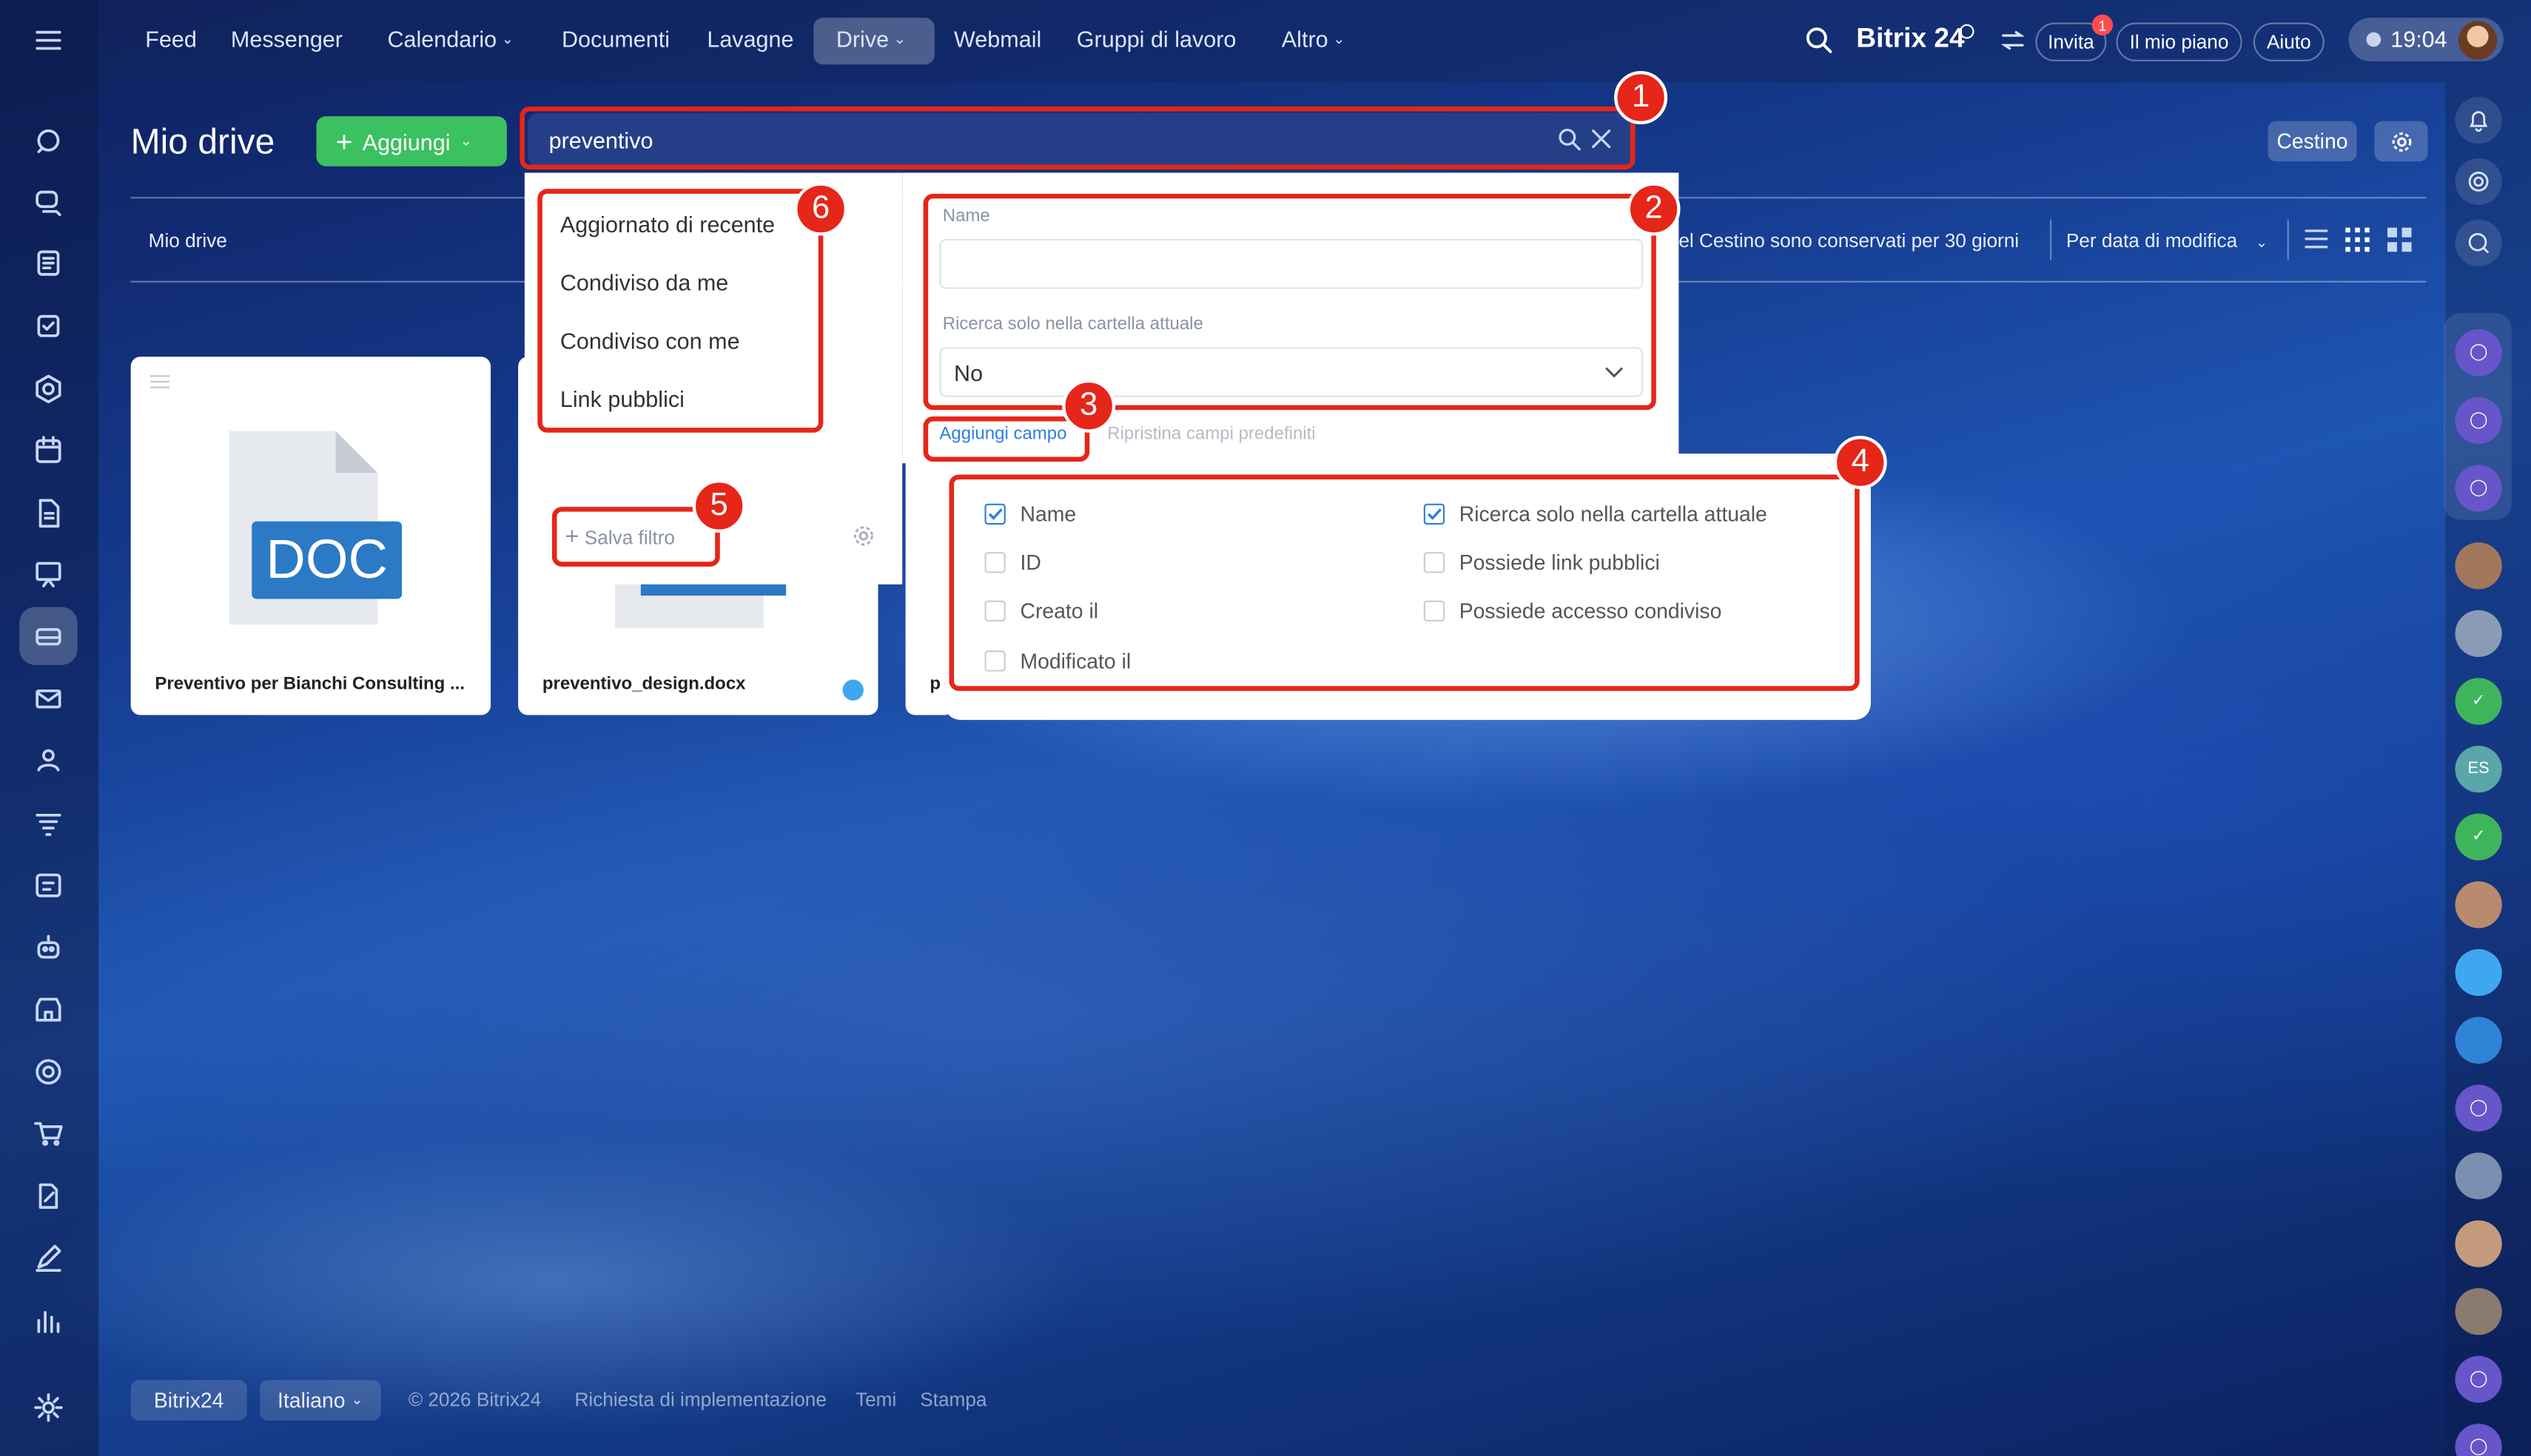  What do you see at coordinates (48, 1407) in the screenshot?
I see `settings-icon` at bounding box center [48, 1407].